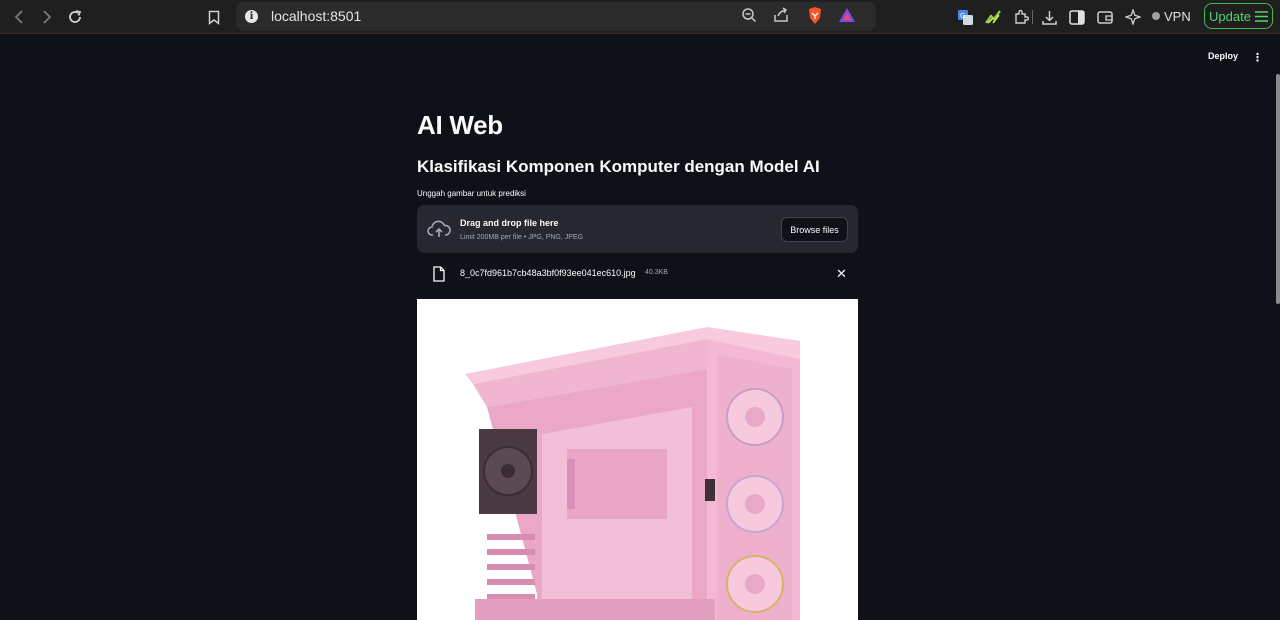 This screenshot has height=620, width=1280. What do you see at coordinates (316, 16) in the screenshot?
I see `url-text: localhost:8501` at bounding box center [316, 16].